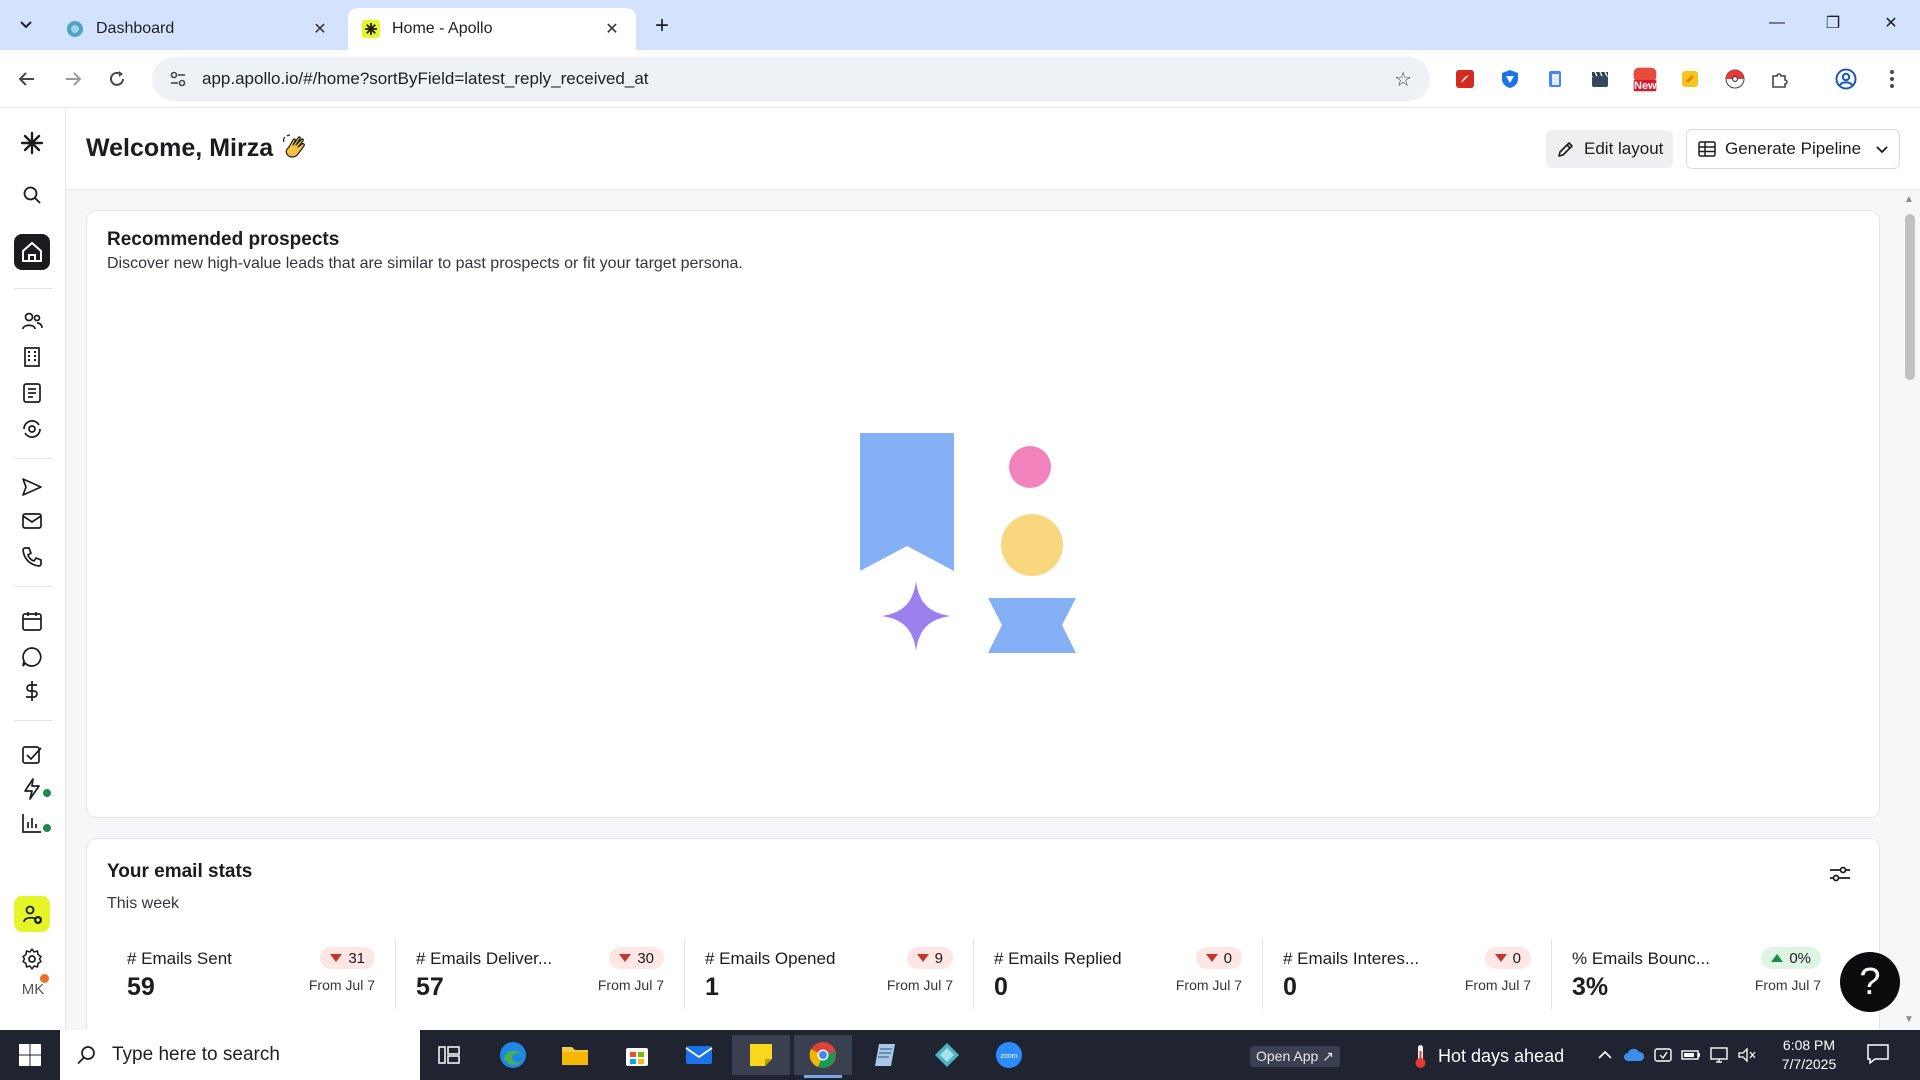 The width and height of the screenshot is (1920, 1080). What do you see at coordinates (32, 959) in the screenshot?
I see `settings-gear-icon` at bounding box center [32, 959].